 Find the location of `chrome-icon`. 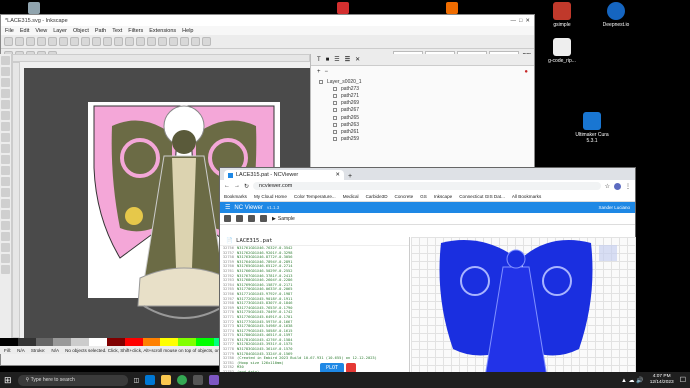

chrome-icon is located at coordinates (182, 380).